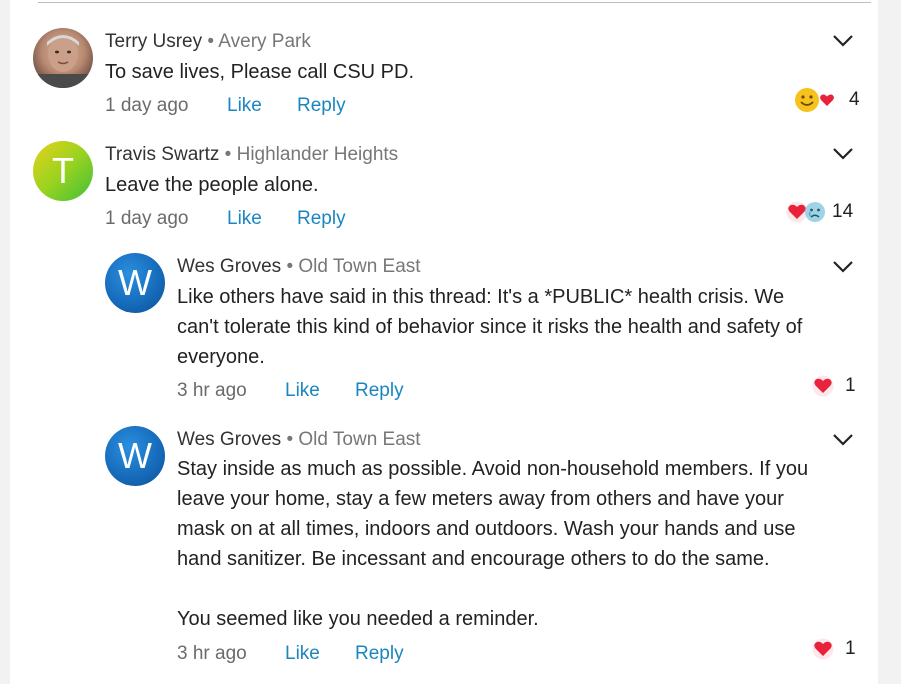  I want to click on author-location: Avery Park, so click(264, 41).